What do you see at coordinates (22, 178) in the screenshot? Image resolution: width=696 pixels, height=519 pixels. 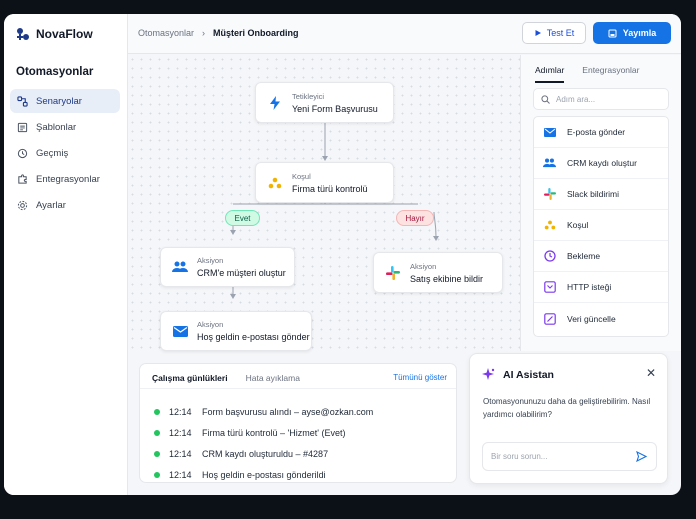 I see `puzzle-icon` at bounding box center [22, 178].